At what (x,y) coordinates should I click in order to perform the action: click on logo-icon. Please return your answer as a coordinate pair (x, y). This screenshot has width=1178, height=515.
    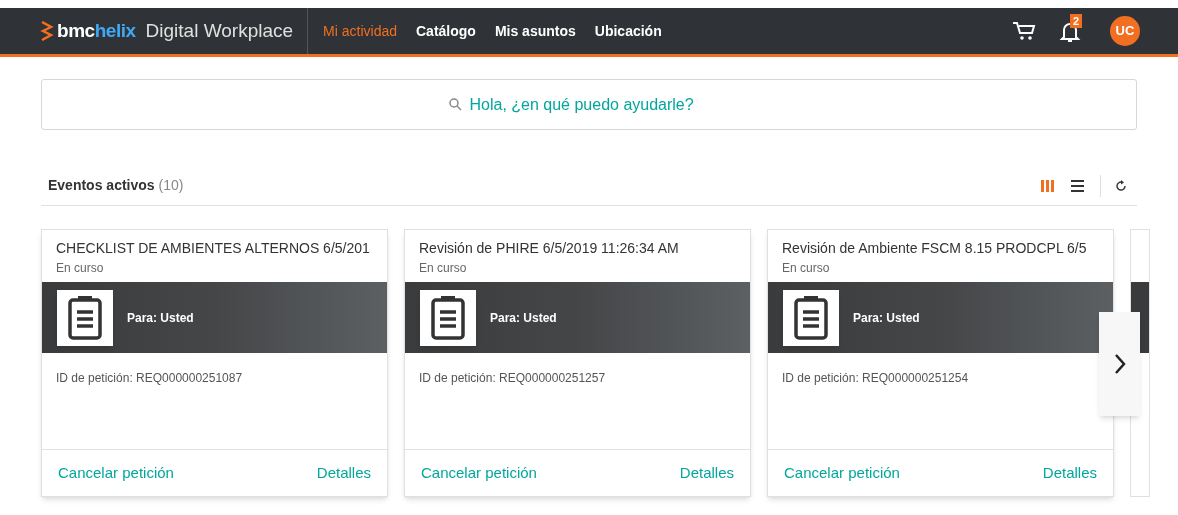
    Looking at the image, I should click on (47, 31).